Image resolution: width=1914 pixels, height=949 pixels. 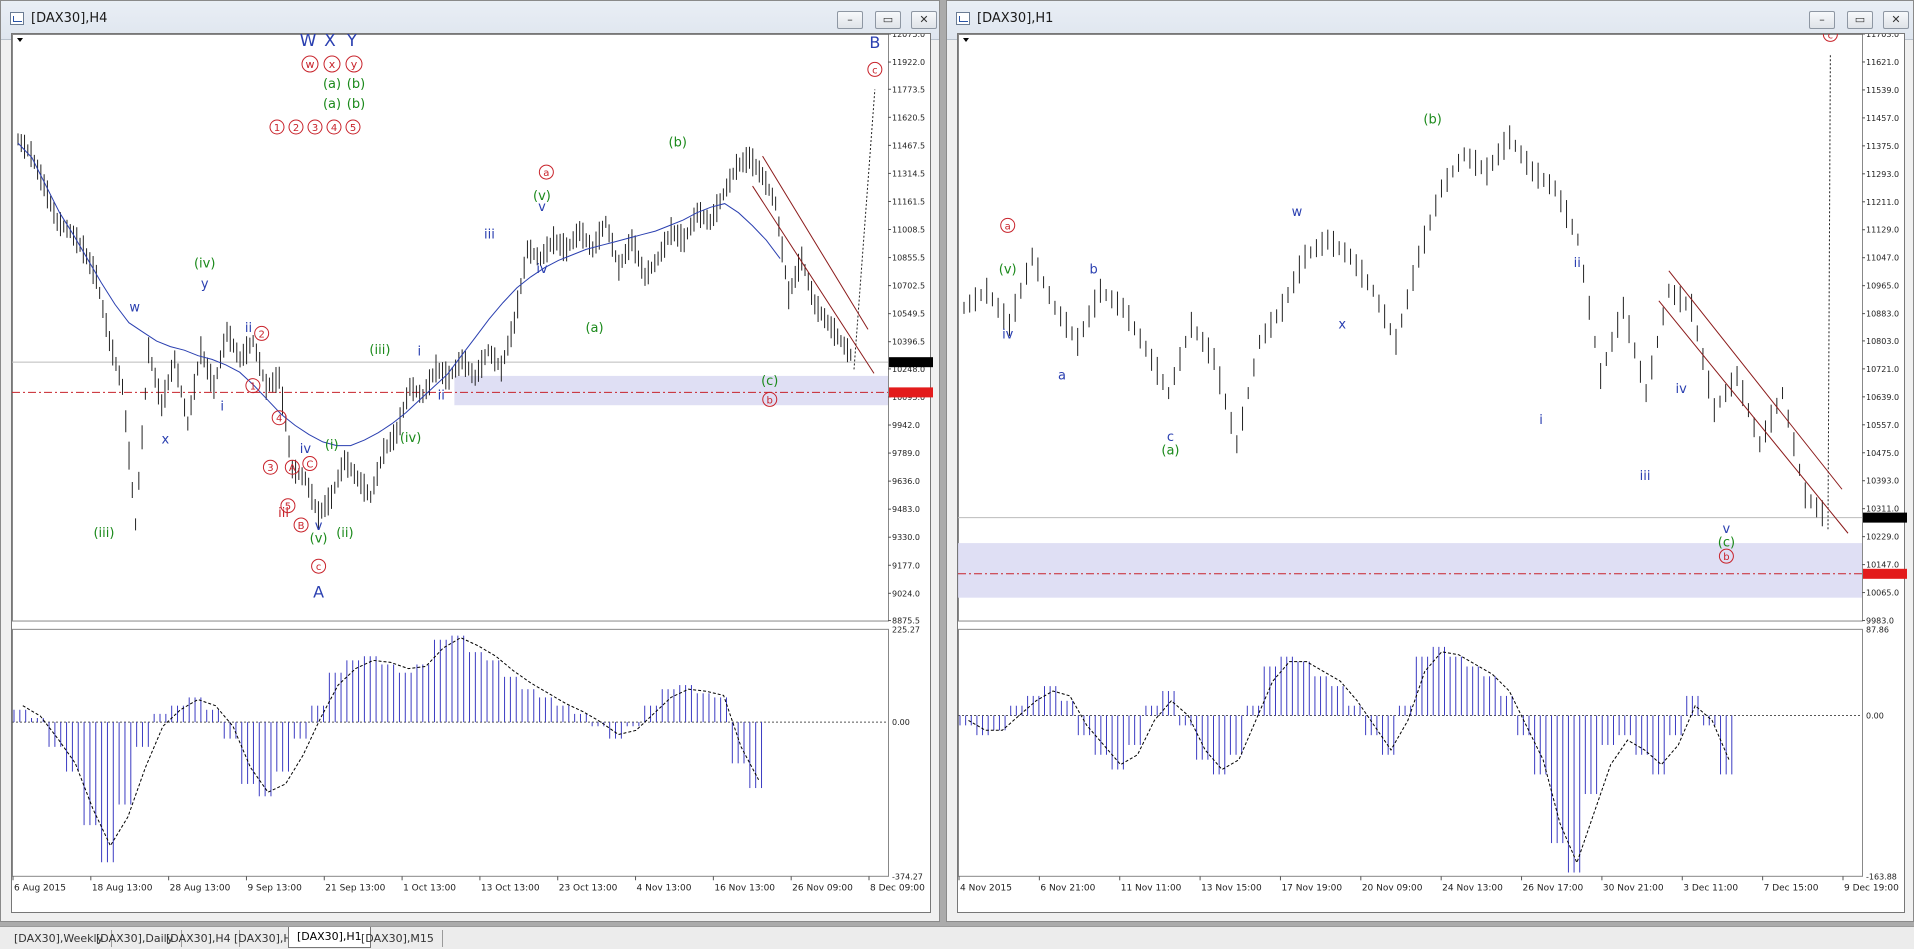 I want to click on wave-label: A, so click(x=318, y=592).